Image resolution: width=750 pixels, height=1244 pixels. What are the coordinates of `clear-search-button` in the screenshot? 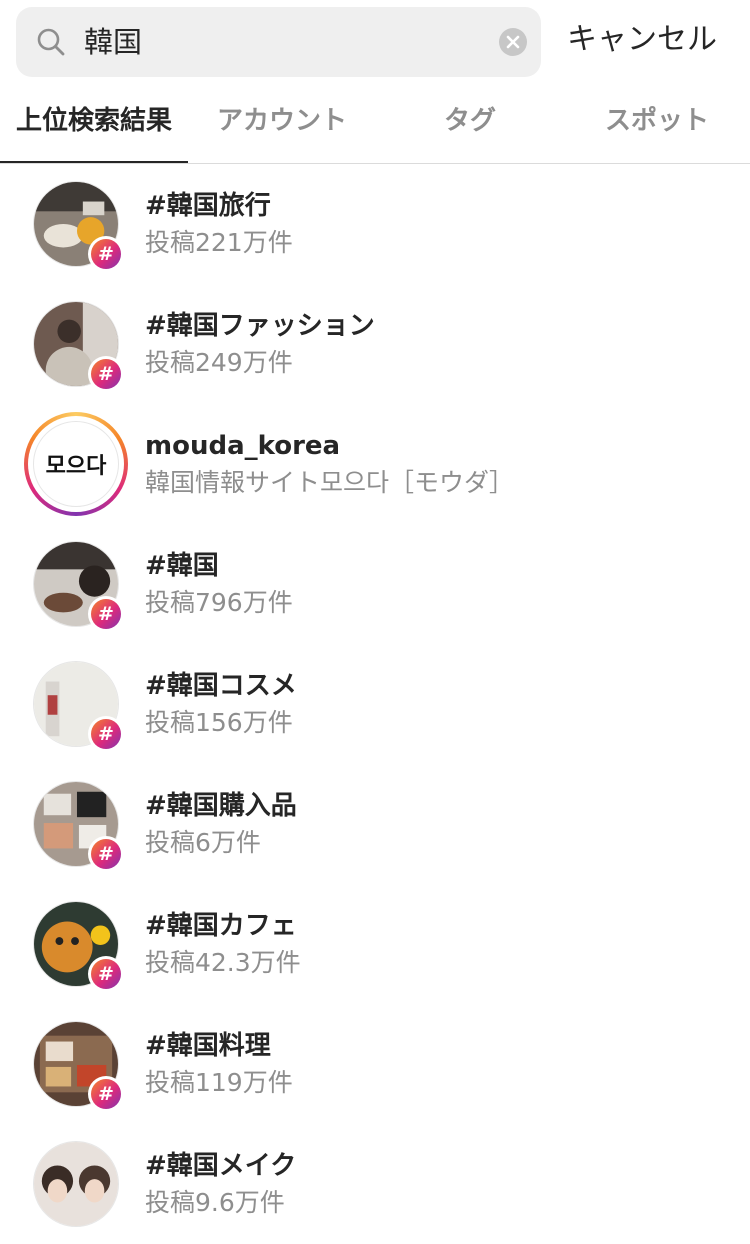 It's located at (513, 42).